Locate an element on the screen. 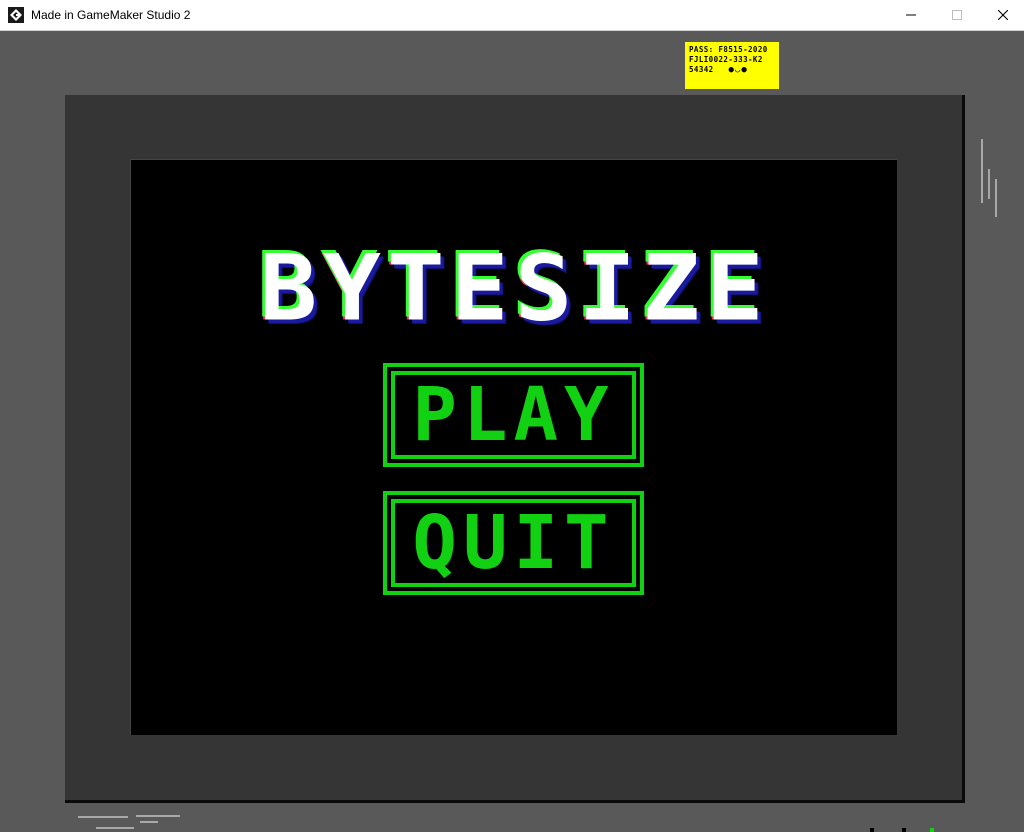 The height and width of the screenshot is (832, 1024). quit-button: QUIT is located at coordinates (513, 543).